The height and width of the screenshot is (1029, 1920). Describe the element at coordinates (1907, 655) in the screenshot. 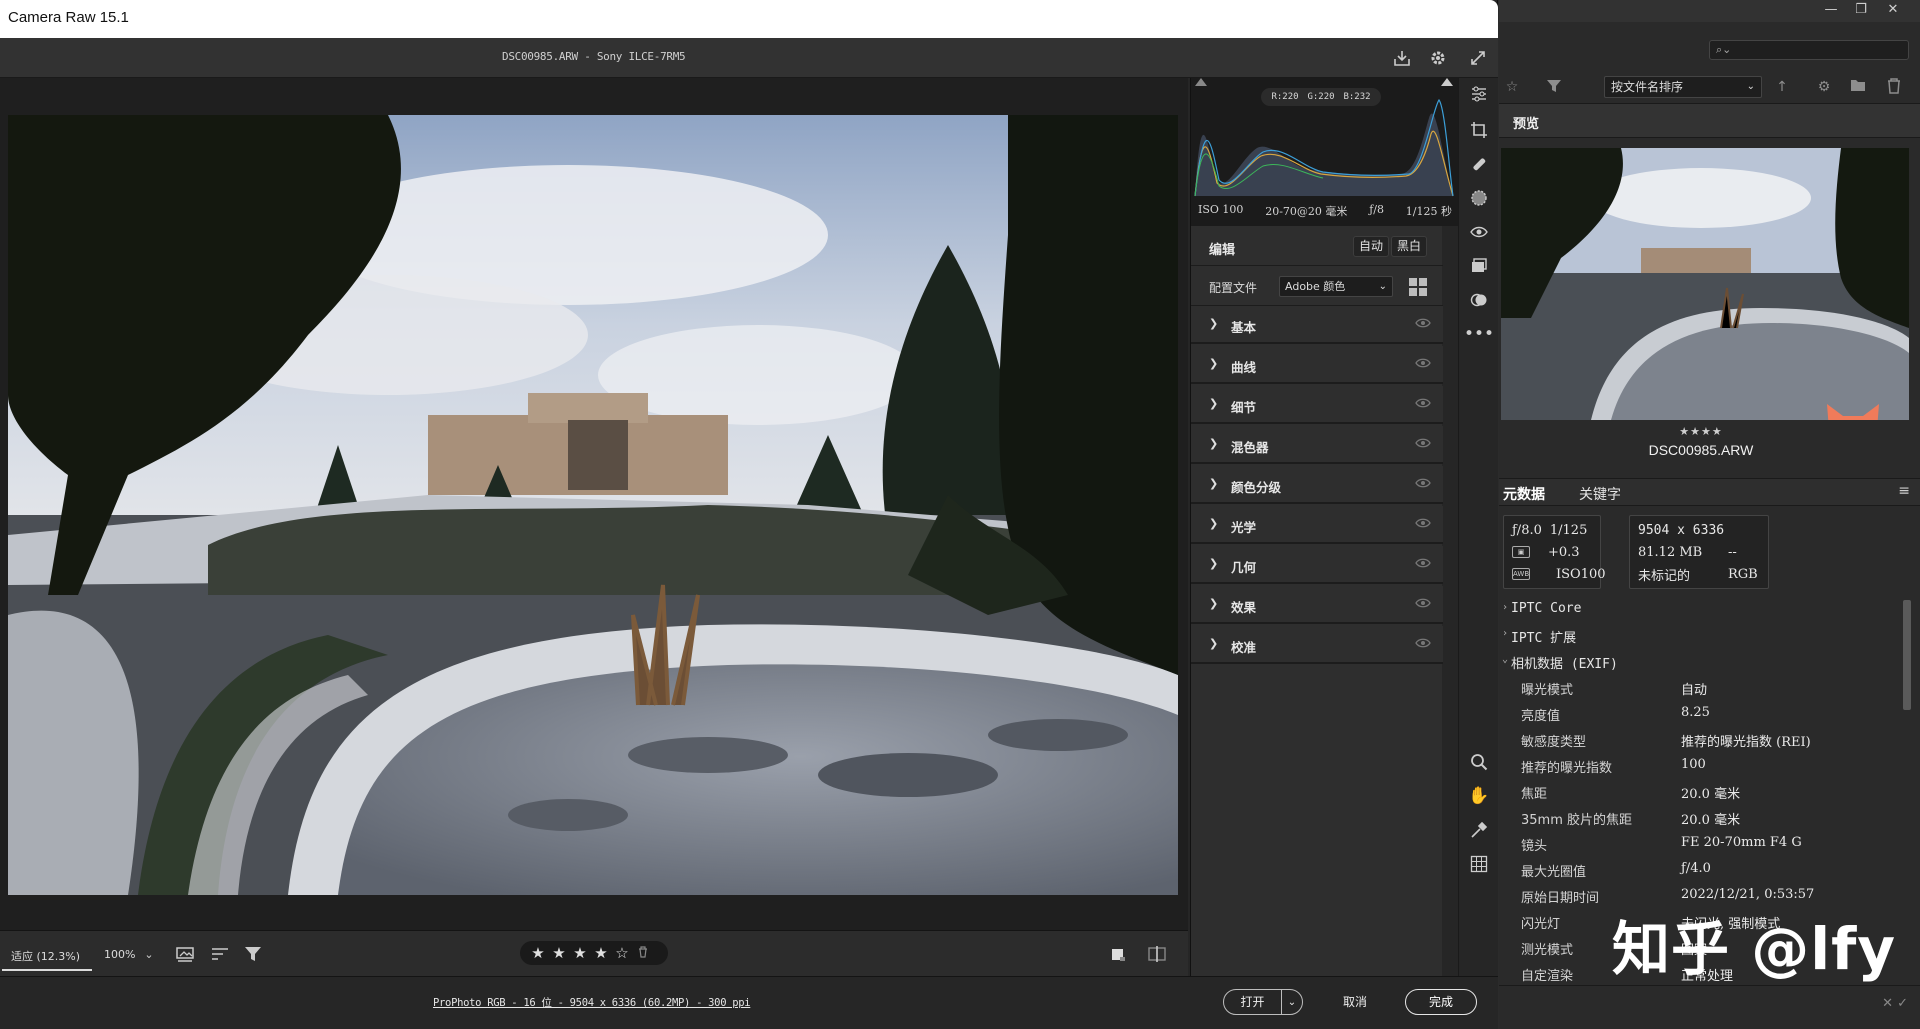

I see `metadata-scrollbar` at that location.